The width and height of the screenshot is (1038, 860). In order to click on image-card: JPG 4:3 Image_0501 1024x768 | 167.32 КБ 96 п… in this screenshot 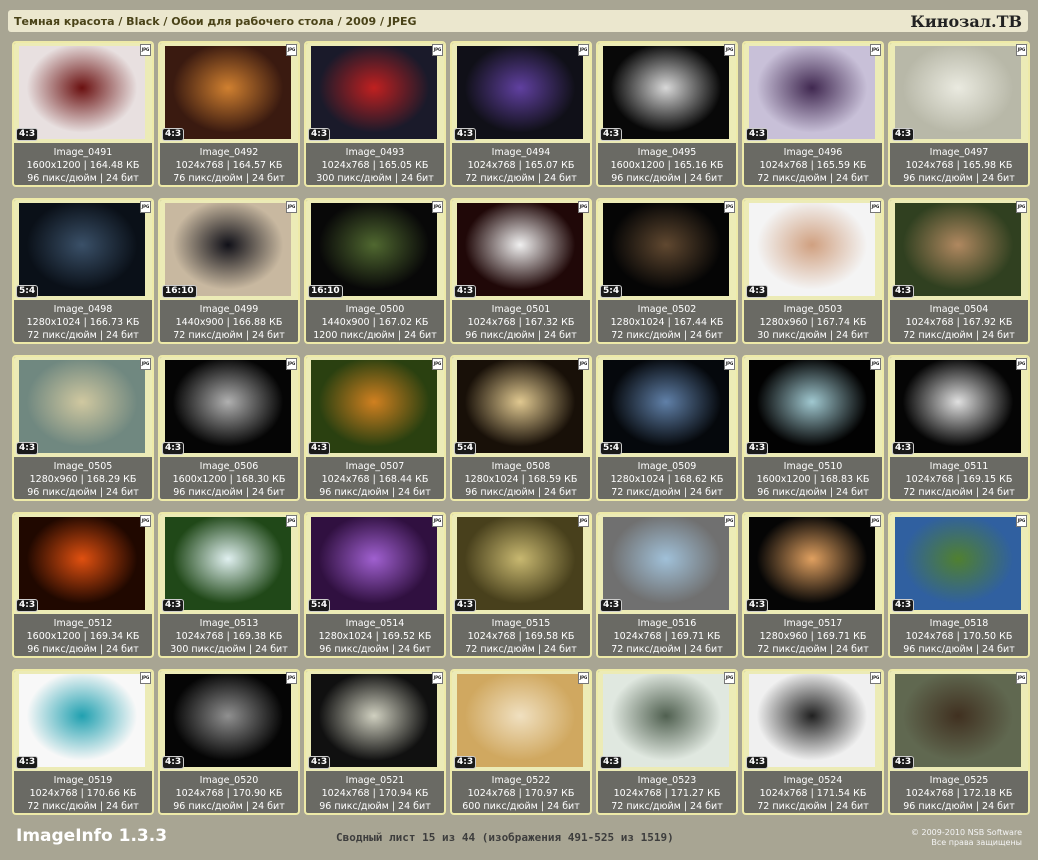, I will do `click(521, 271)`.